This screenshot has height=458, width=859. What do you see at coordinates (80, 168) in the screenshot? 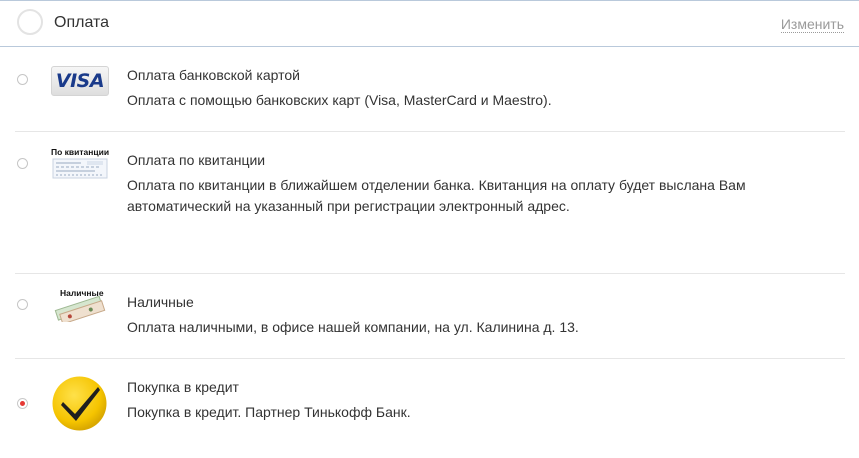
I see `receipt-image-icon` at bounding box center [80, 168].